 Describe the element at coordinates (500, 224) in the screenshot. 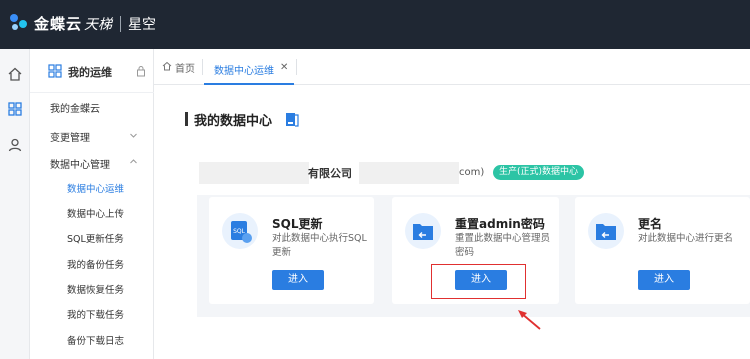

I see `card-title: 重置admin密码` at that location.